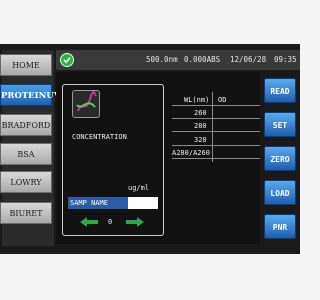 The height and width of the screenshot is (300, 320). I want to click on table-row-wl: 280, so click(200, 126).